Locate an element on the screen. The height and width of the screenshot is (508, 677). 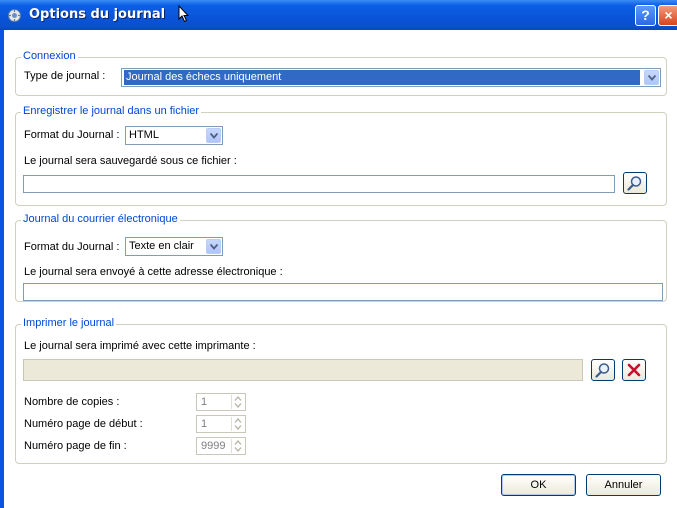
journal-app-icon is located at coordinates (14, 15).